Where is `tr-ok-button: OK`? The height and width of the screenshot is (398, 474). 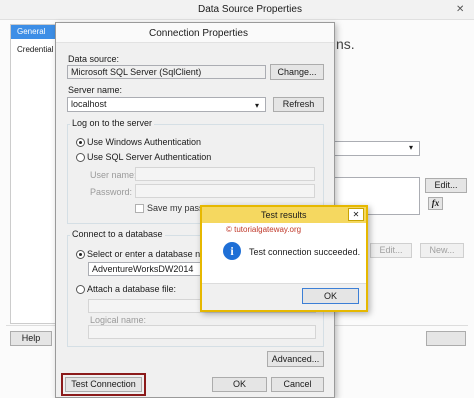 tr-ok-button: OK is located at coordinates (330, 296).